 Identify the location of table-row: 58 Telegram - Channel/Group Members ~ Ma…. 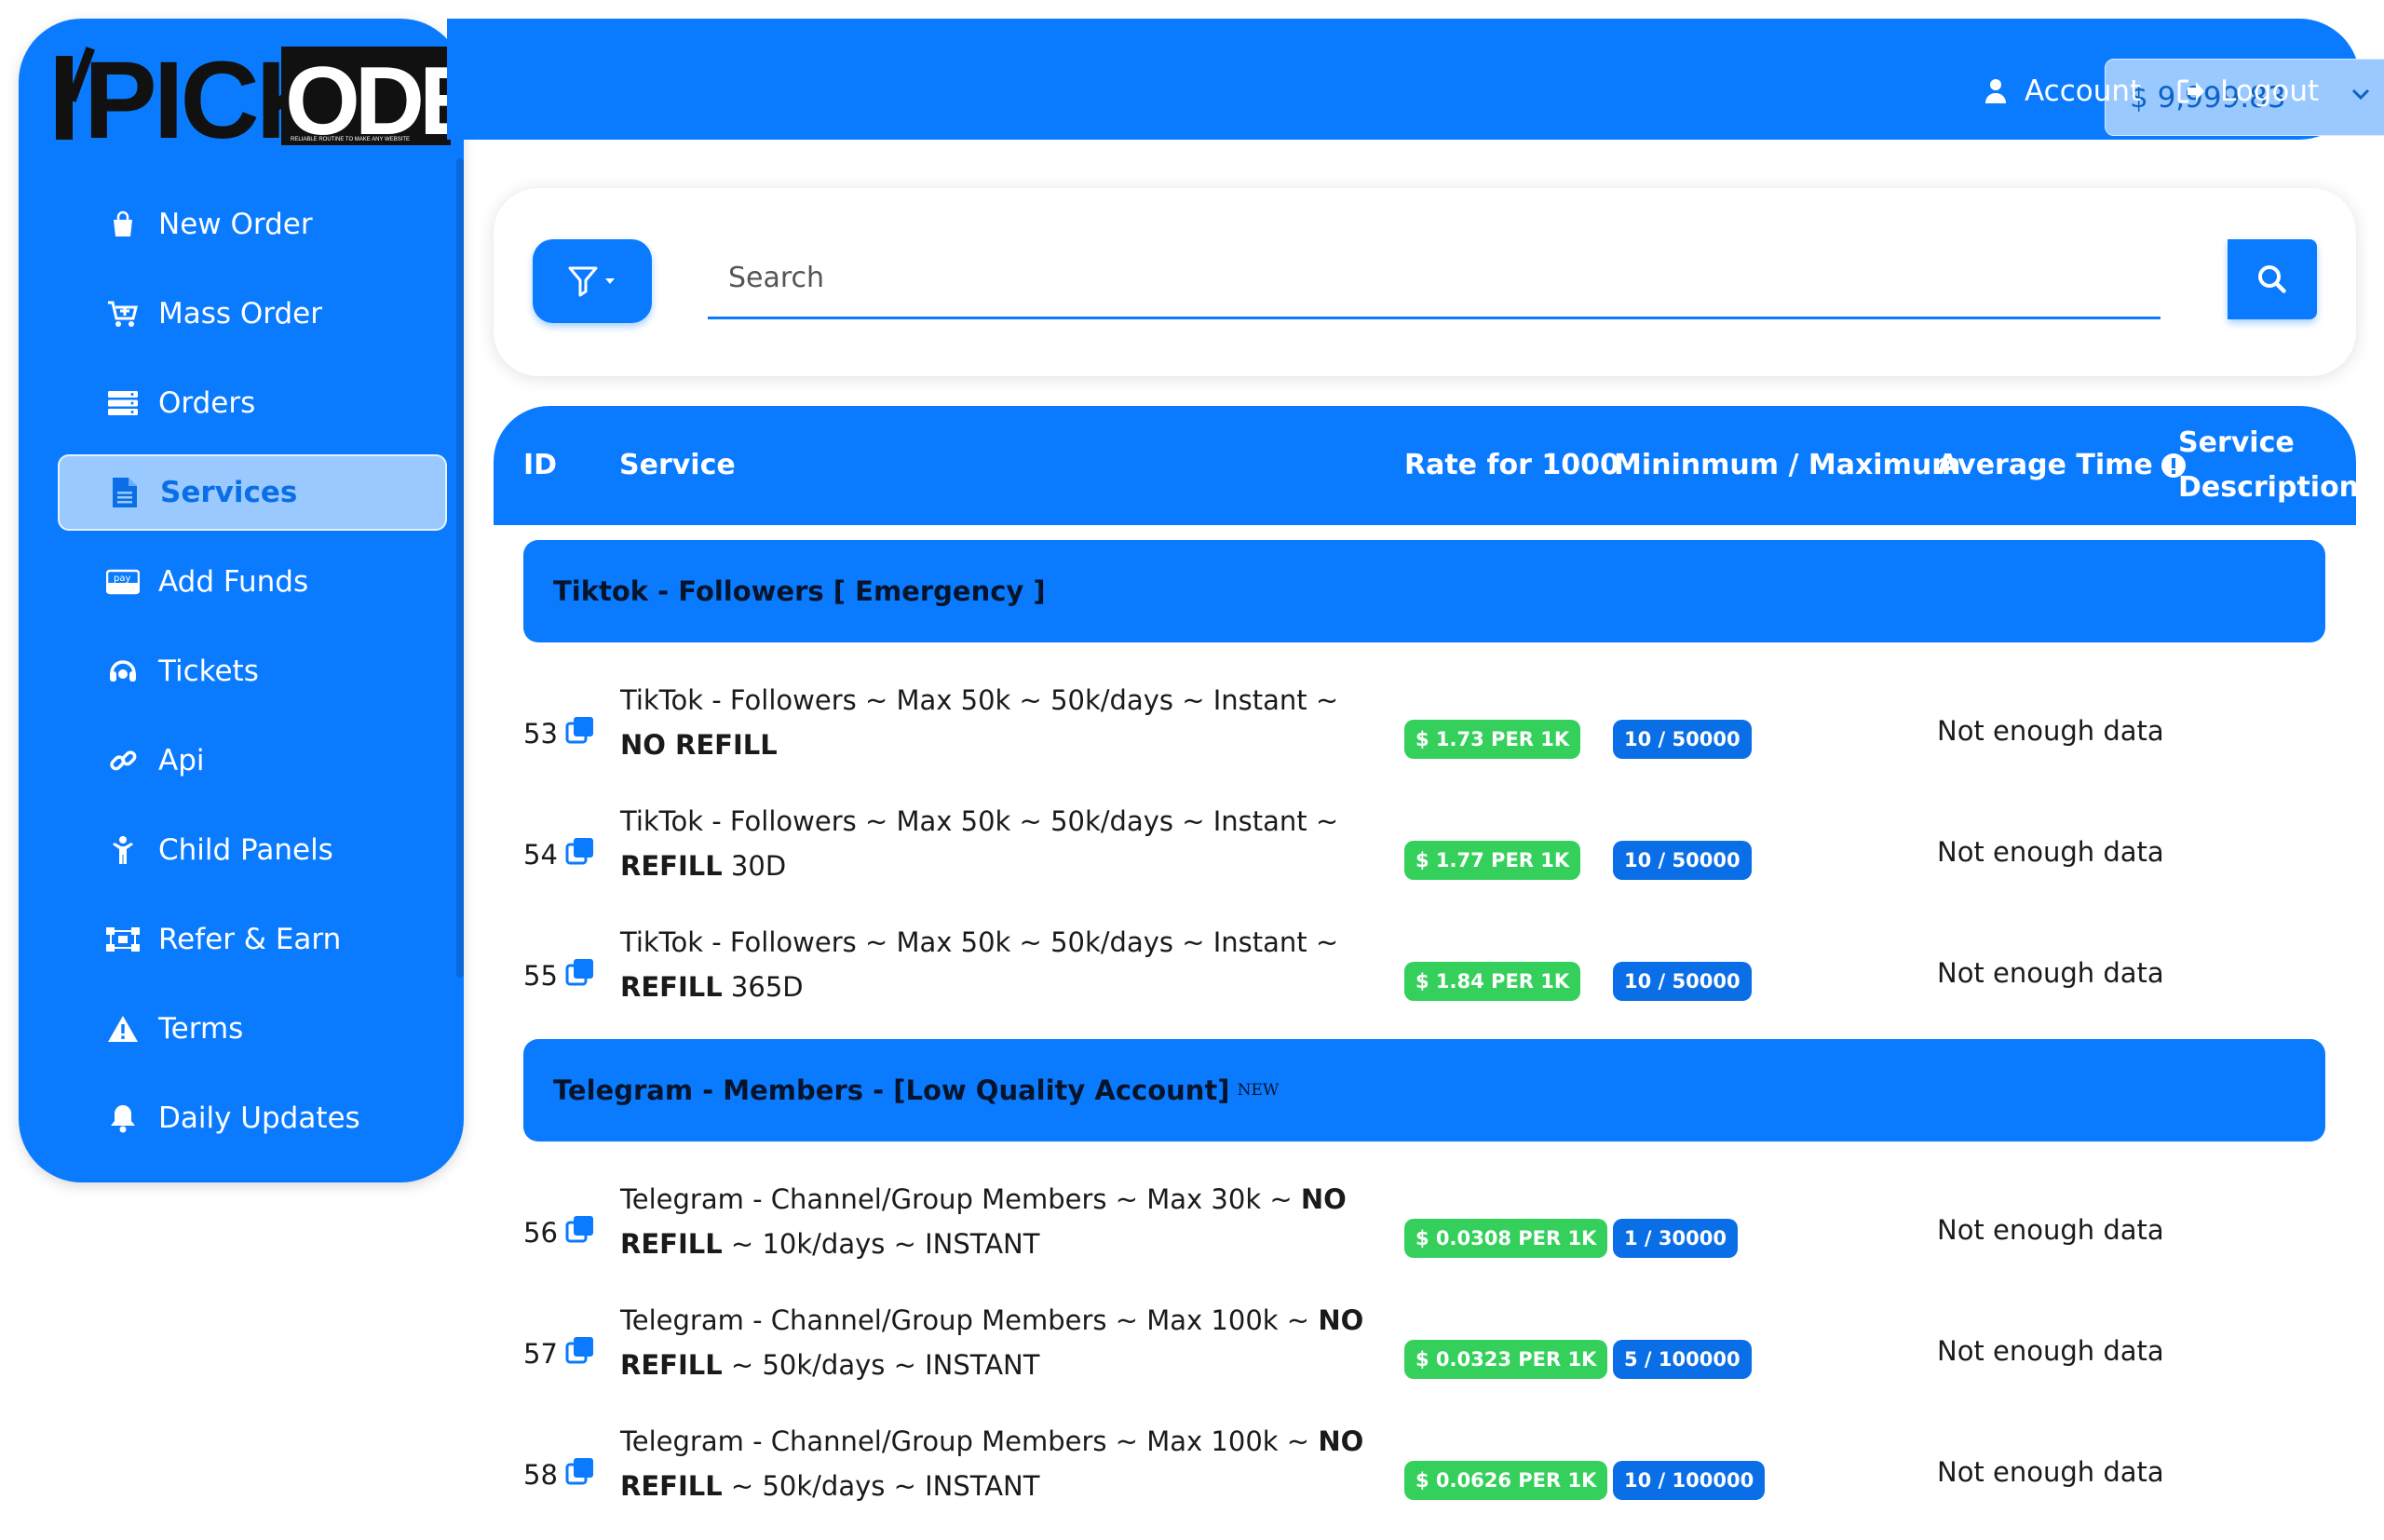
(1424, 1480).